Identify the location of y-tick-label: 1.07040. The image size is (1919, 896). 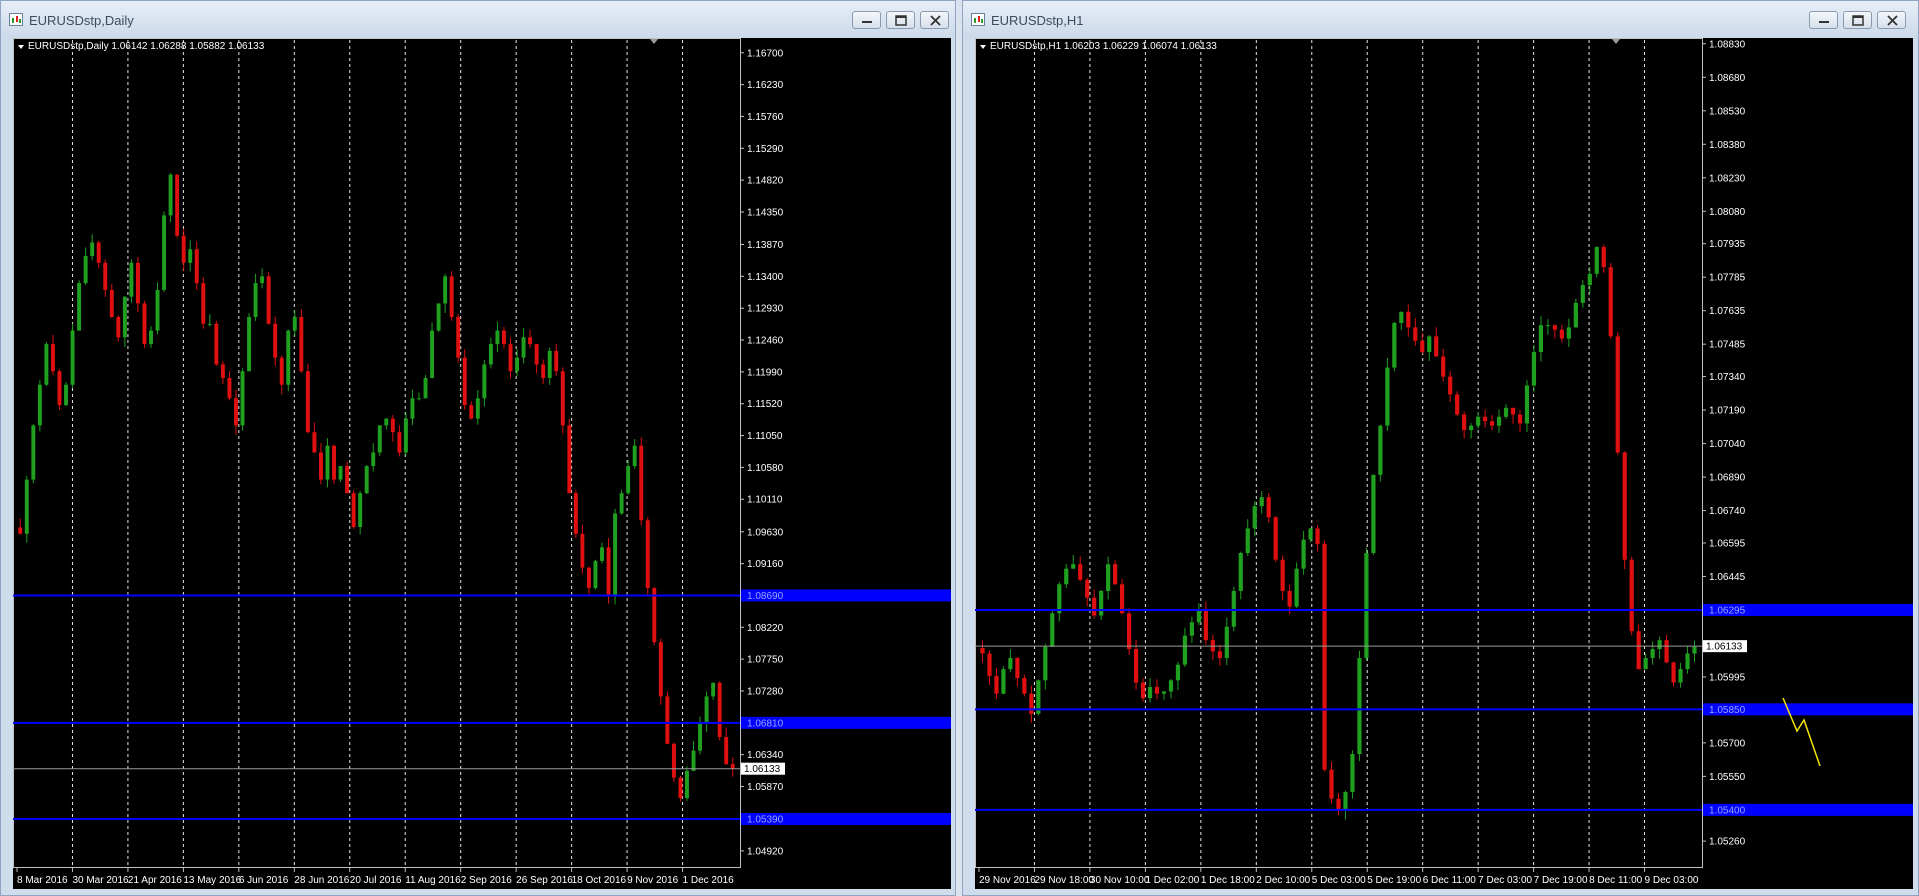
(1727, 444).